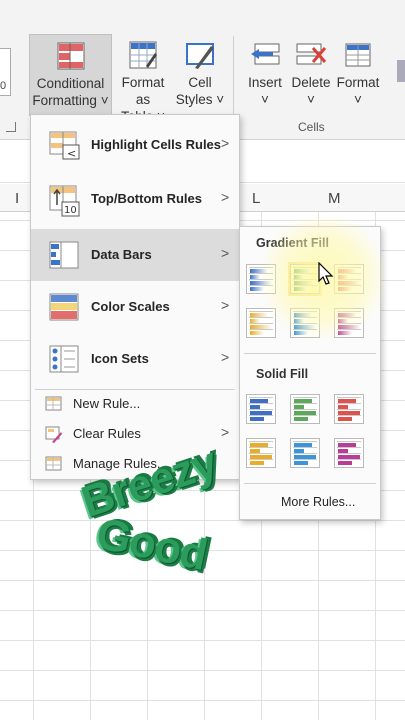 This screenshot has width=405, height=720. Describe the element at coordinates (200, 99) in the screenshot. I see `cell-styles-label-2: Styles ˅` at that location.